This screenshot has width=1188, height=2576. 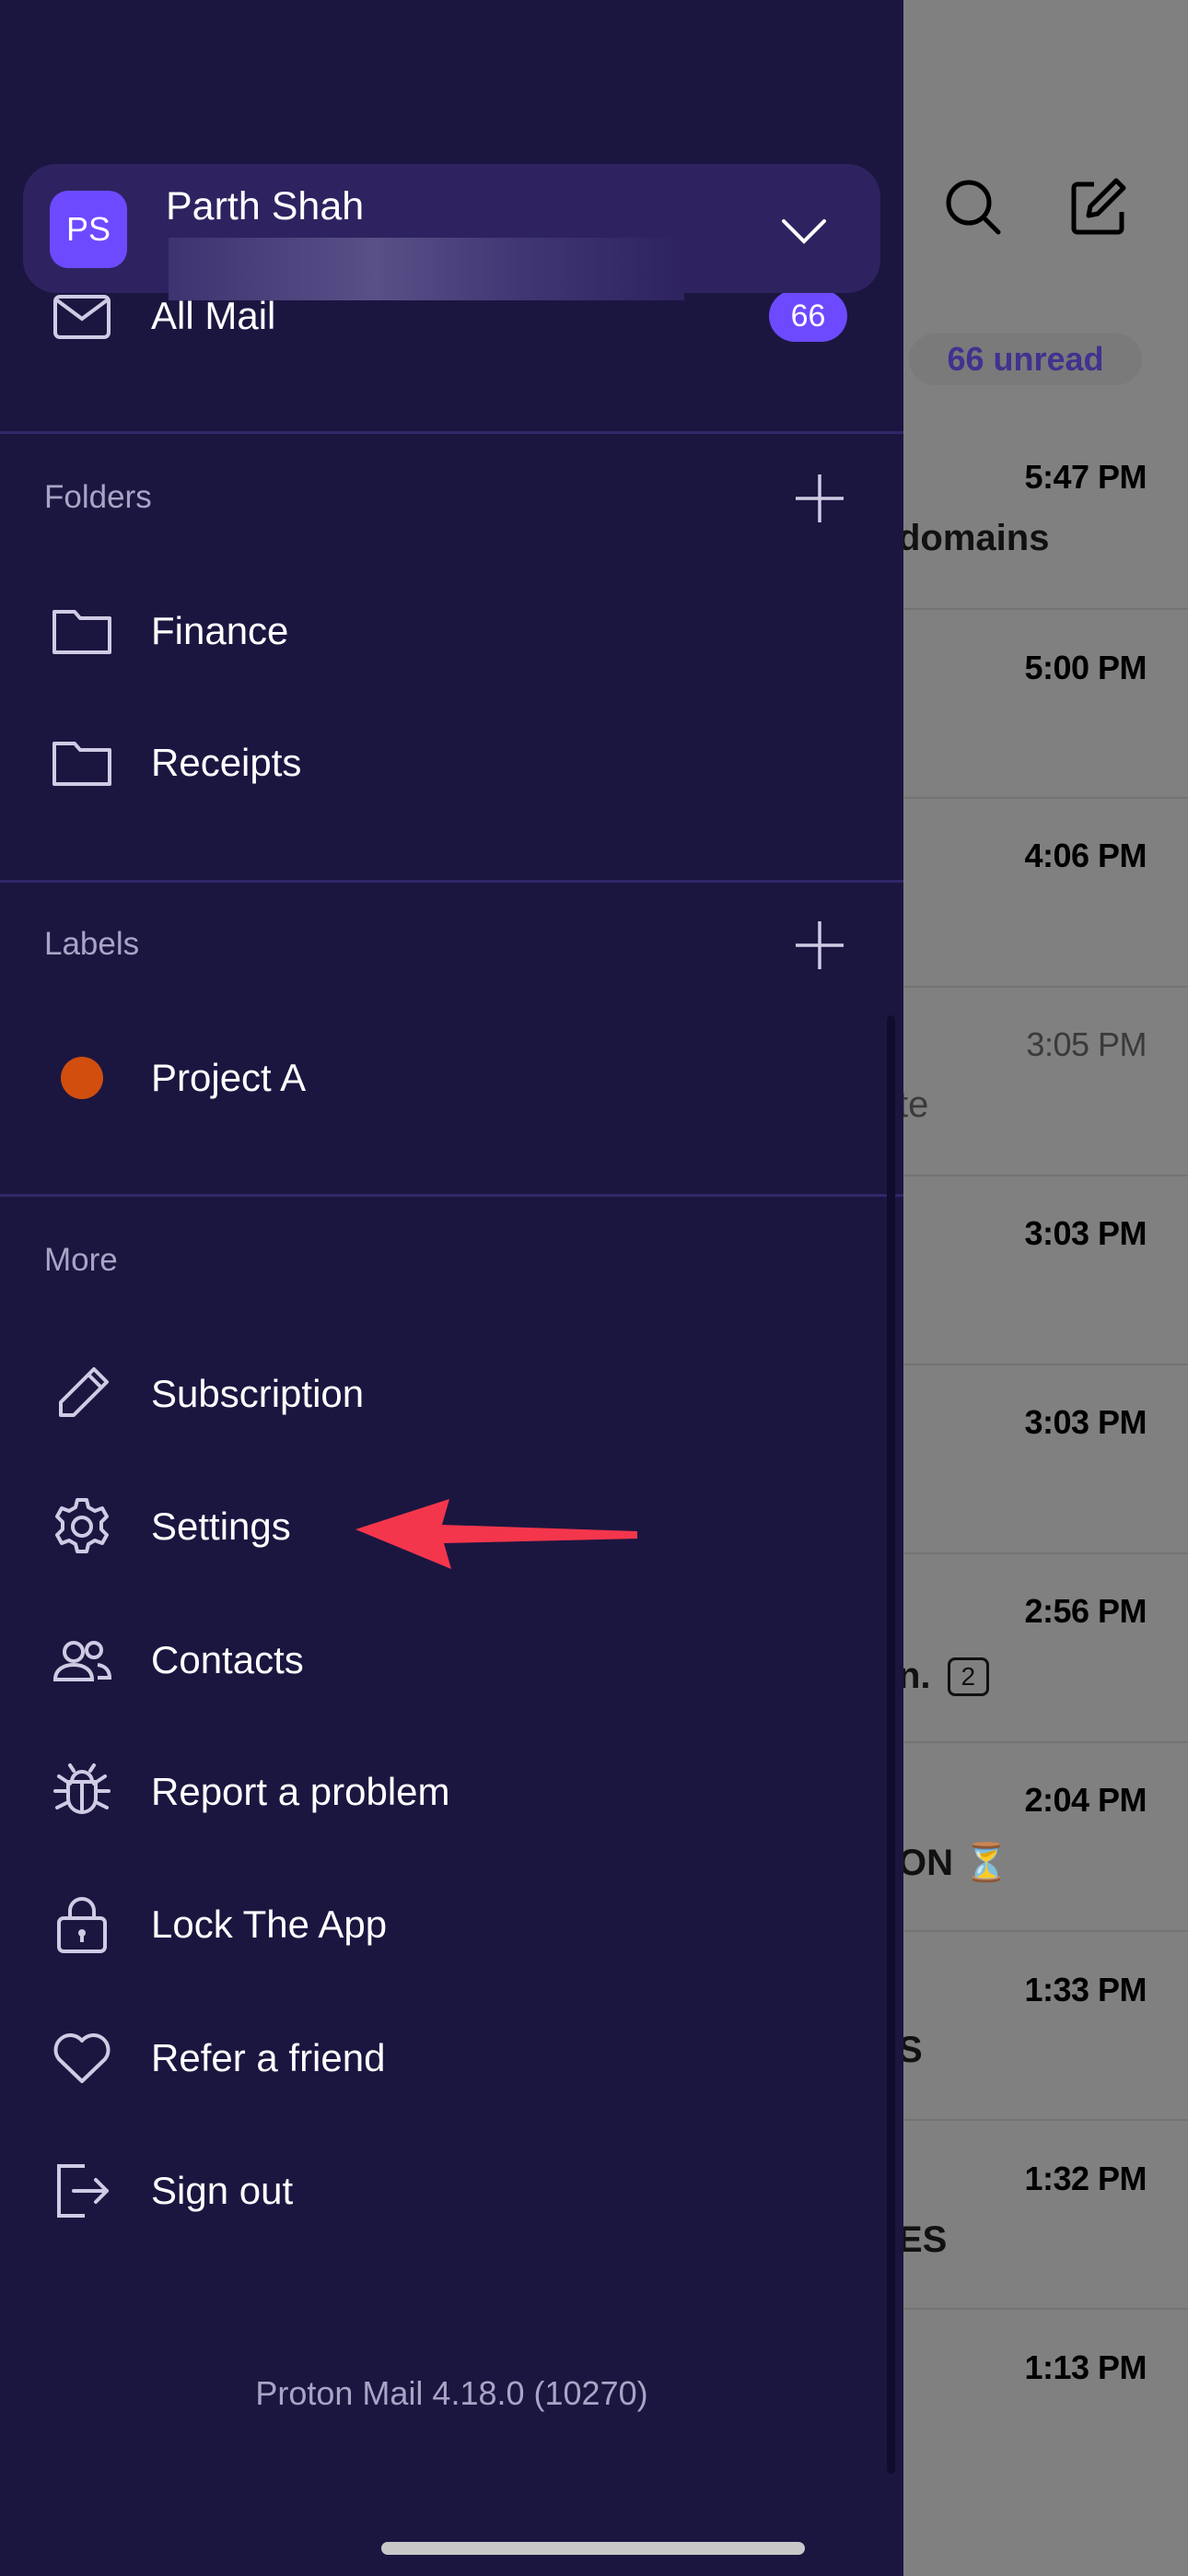 What do you see at coordinates (258, 1393) in the screenshot?
I see `sidebar-item-label: Subscription` at bounding box center [258, 1393].